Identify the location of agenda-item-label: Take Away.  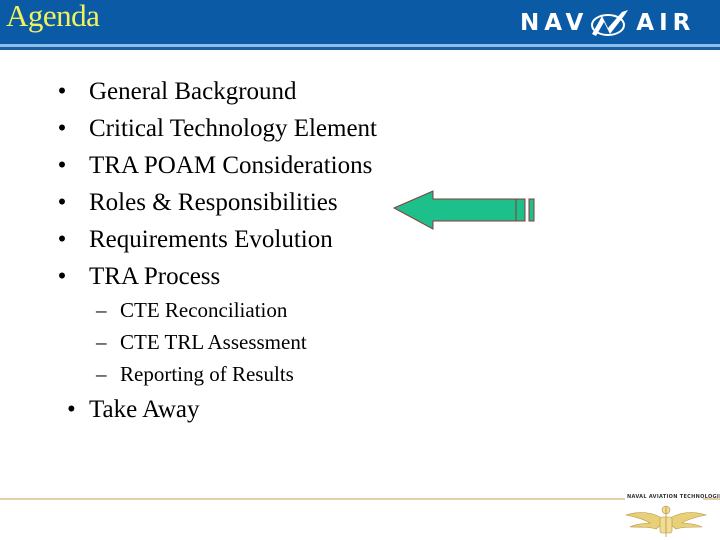
(144, 409).